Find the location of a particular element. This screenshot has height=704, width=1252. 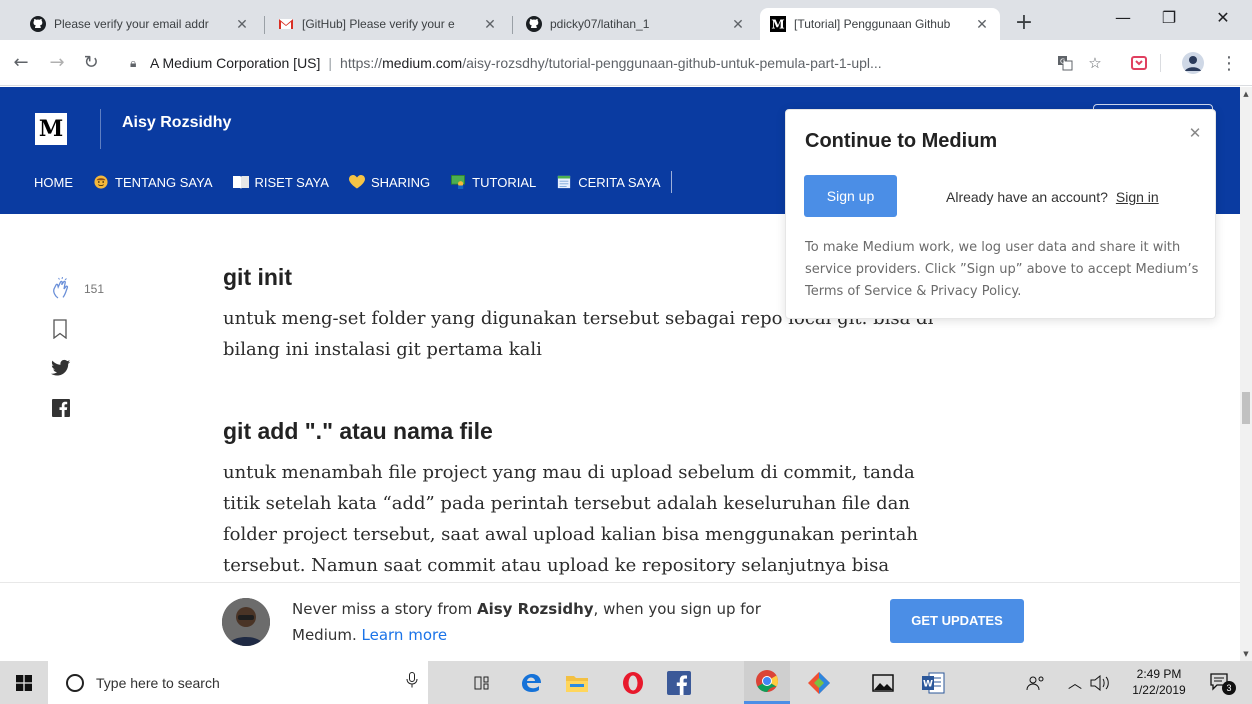

volume-icon is located at coordinates (1100, 682).